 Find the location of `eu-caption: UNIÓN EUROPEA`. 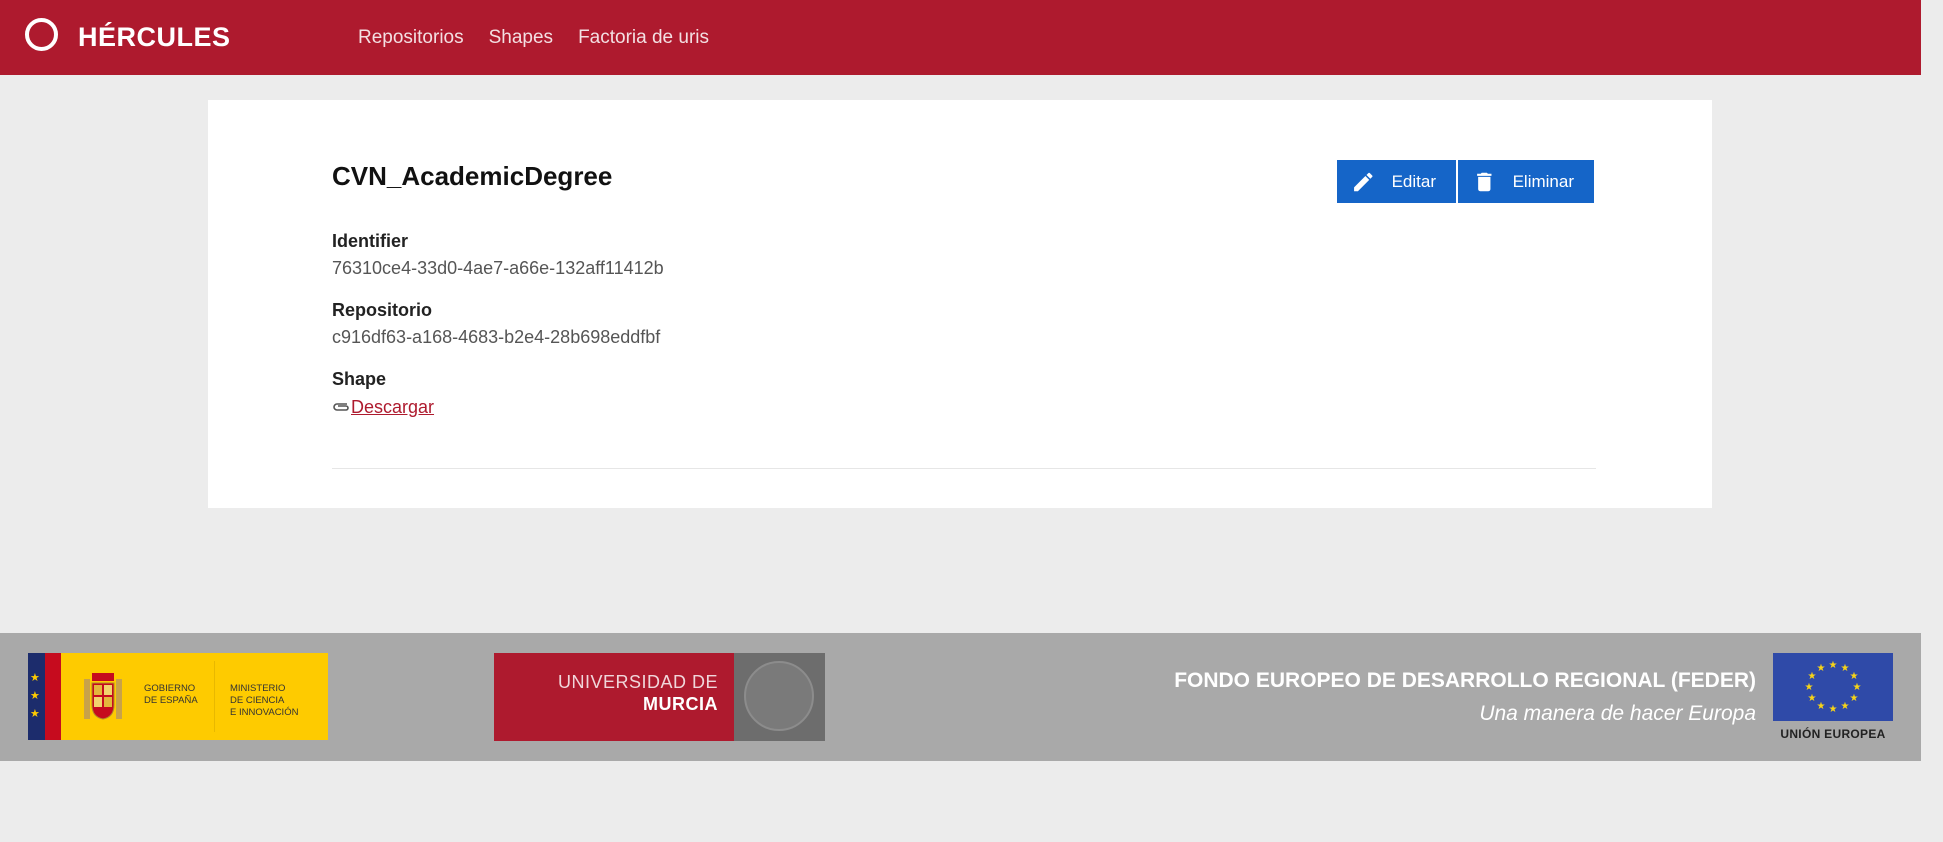

eu-caption: UNIÓN EUROPEA is located at coordinates (1833, 734).